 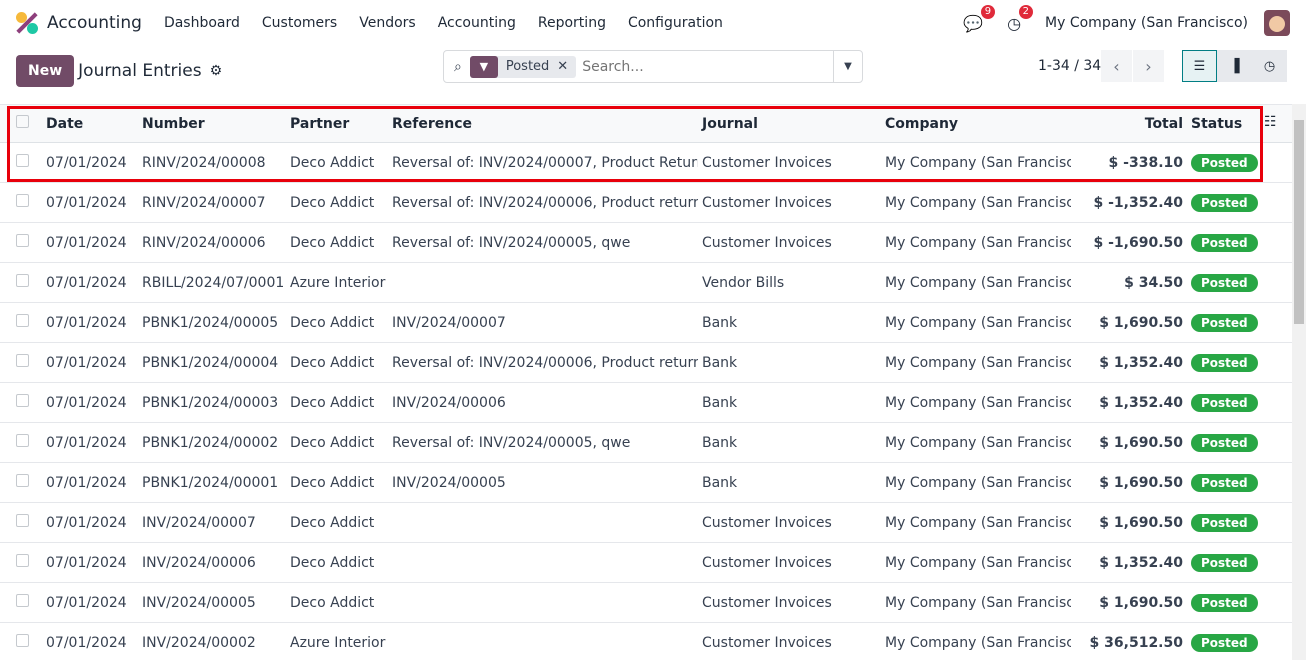 What do you see at coordinates (94, 23) in the screenshot?
I see `app-name: Accounting` at bounding box center [94, 23].